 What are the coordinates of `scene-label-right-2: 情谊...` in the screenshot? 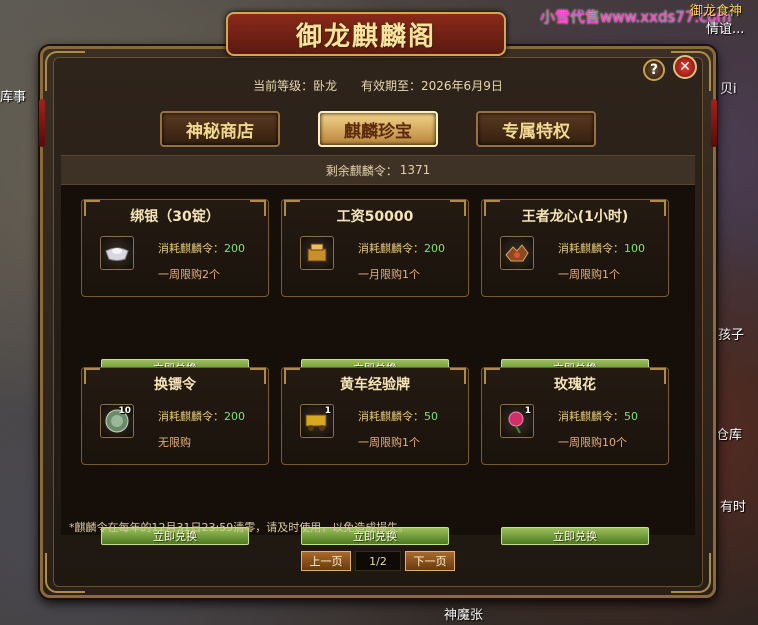 It's located at (725, 29).